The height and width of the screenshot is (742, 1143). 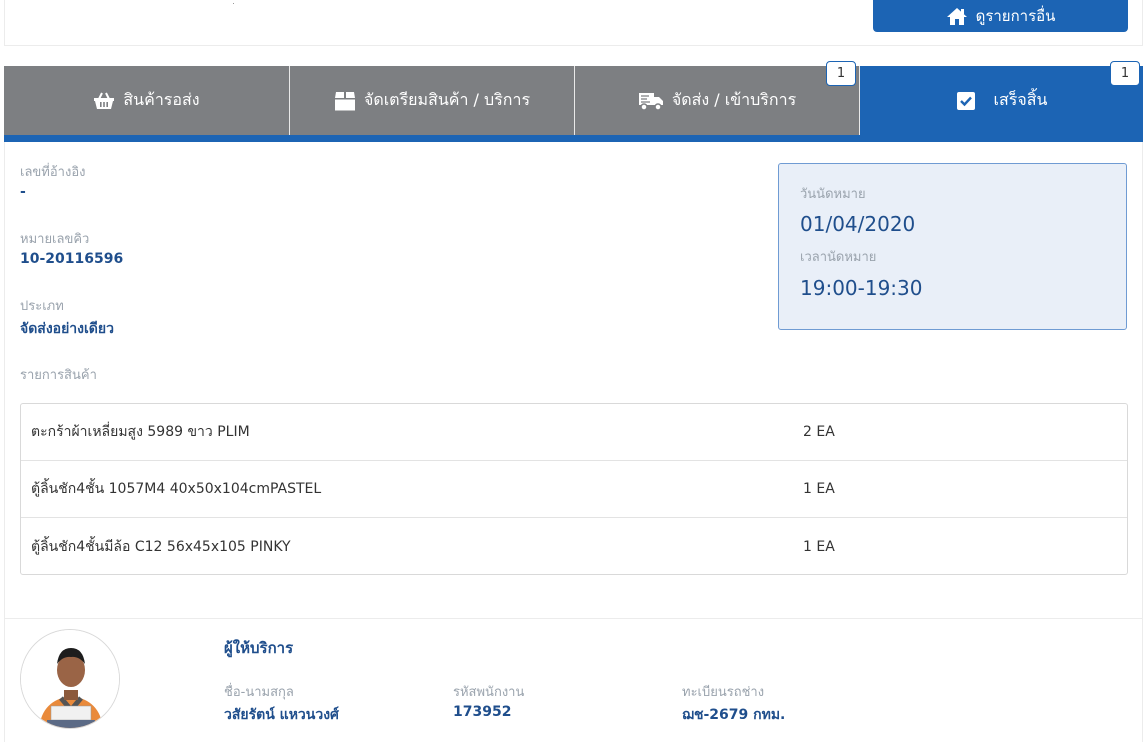 What do you see at coordinates (176, 489) in the screenshot?
I see `item-name: ตู้ลิ้นชัก4ชั้น 1057M4 40x50x104cmPASTEL` at bounding box center [176, 489].